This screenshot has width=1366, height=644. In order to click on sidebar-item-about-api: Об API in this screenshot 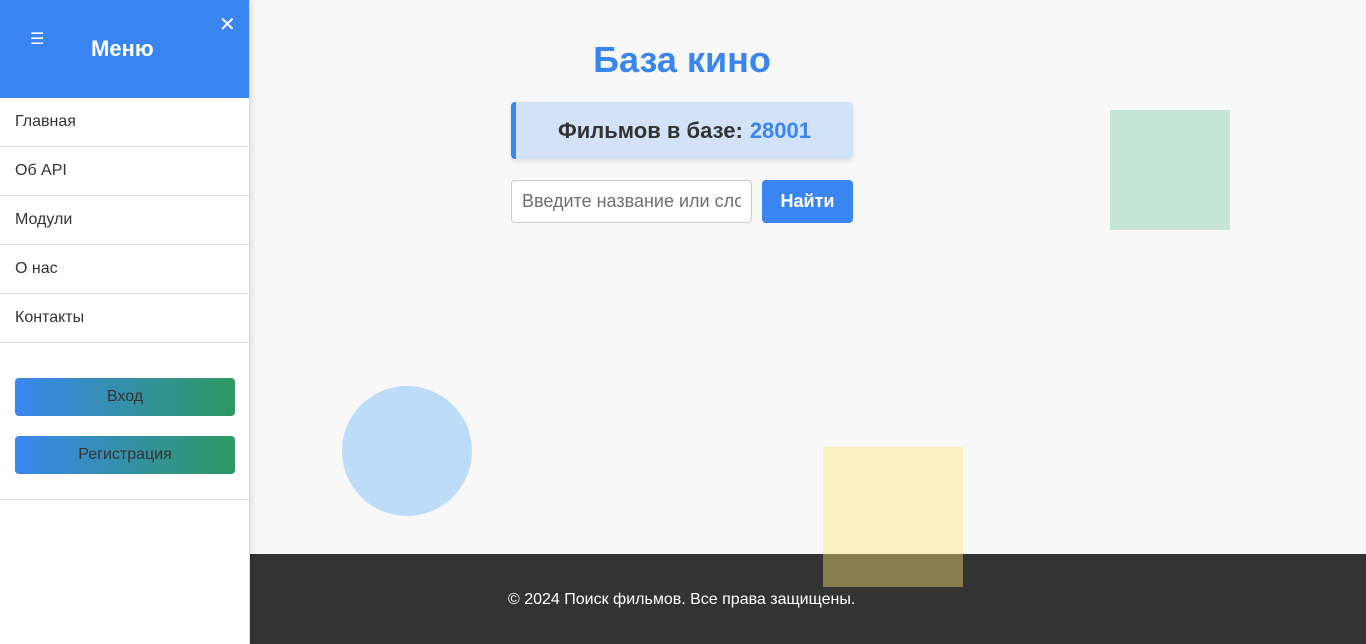, I will do `click(124, 171)`.